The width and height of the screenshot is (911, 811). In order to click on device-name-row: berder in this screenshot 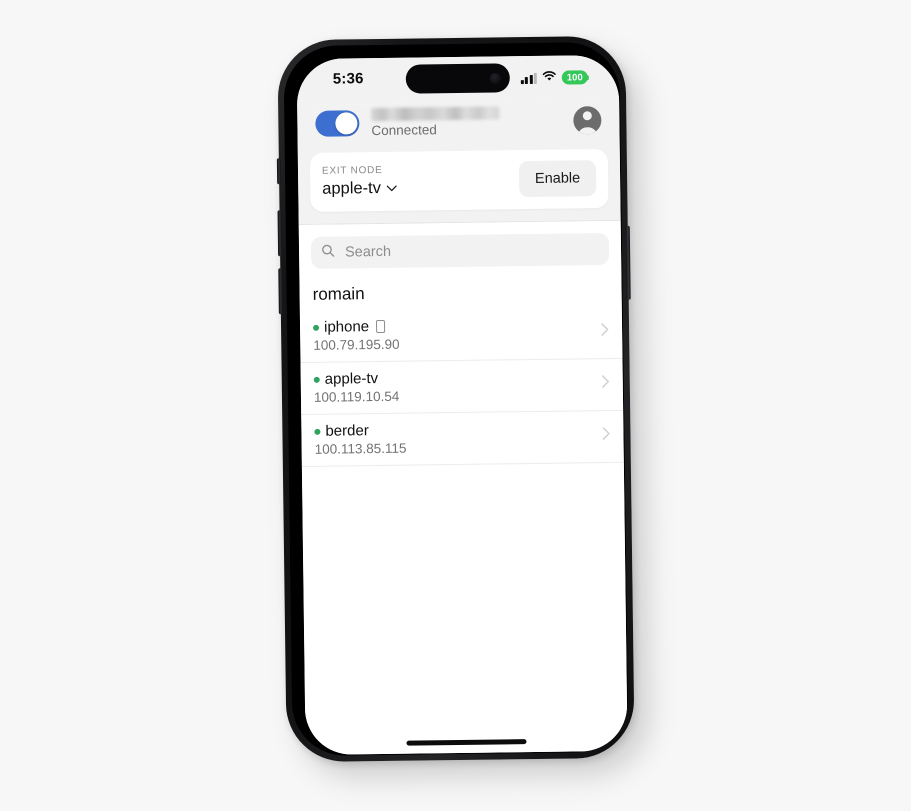, I will do `click(458, 429)`.